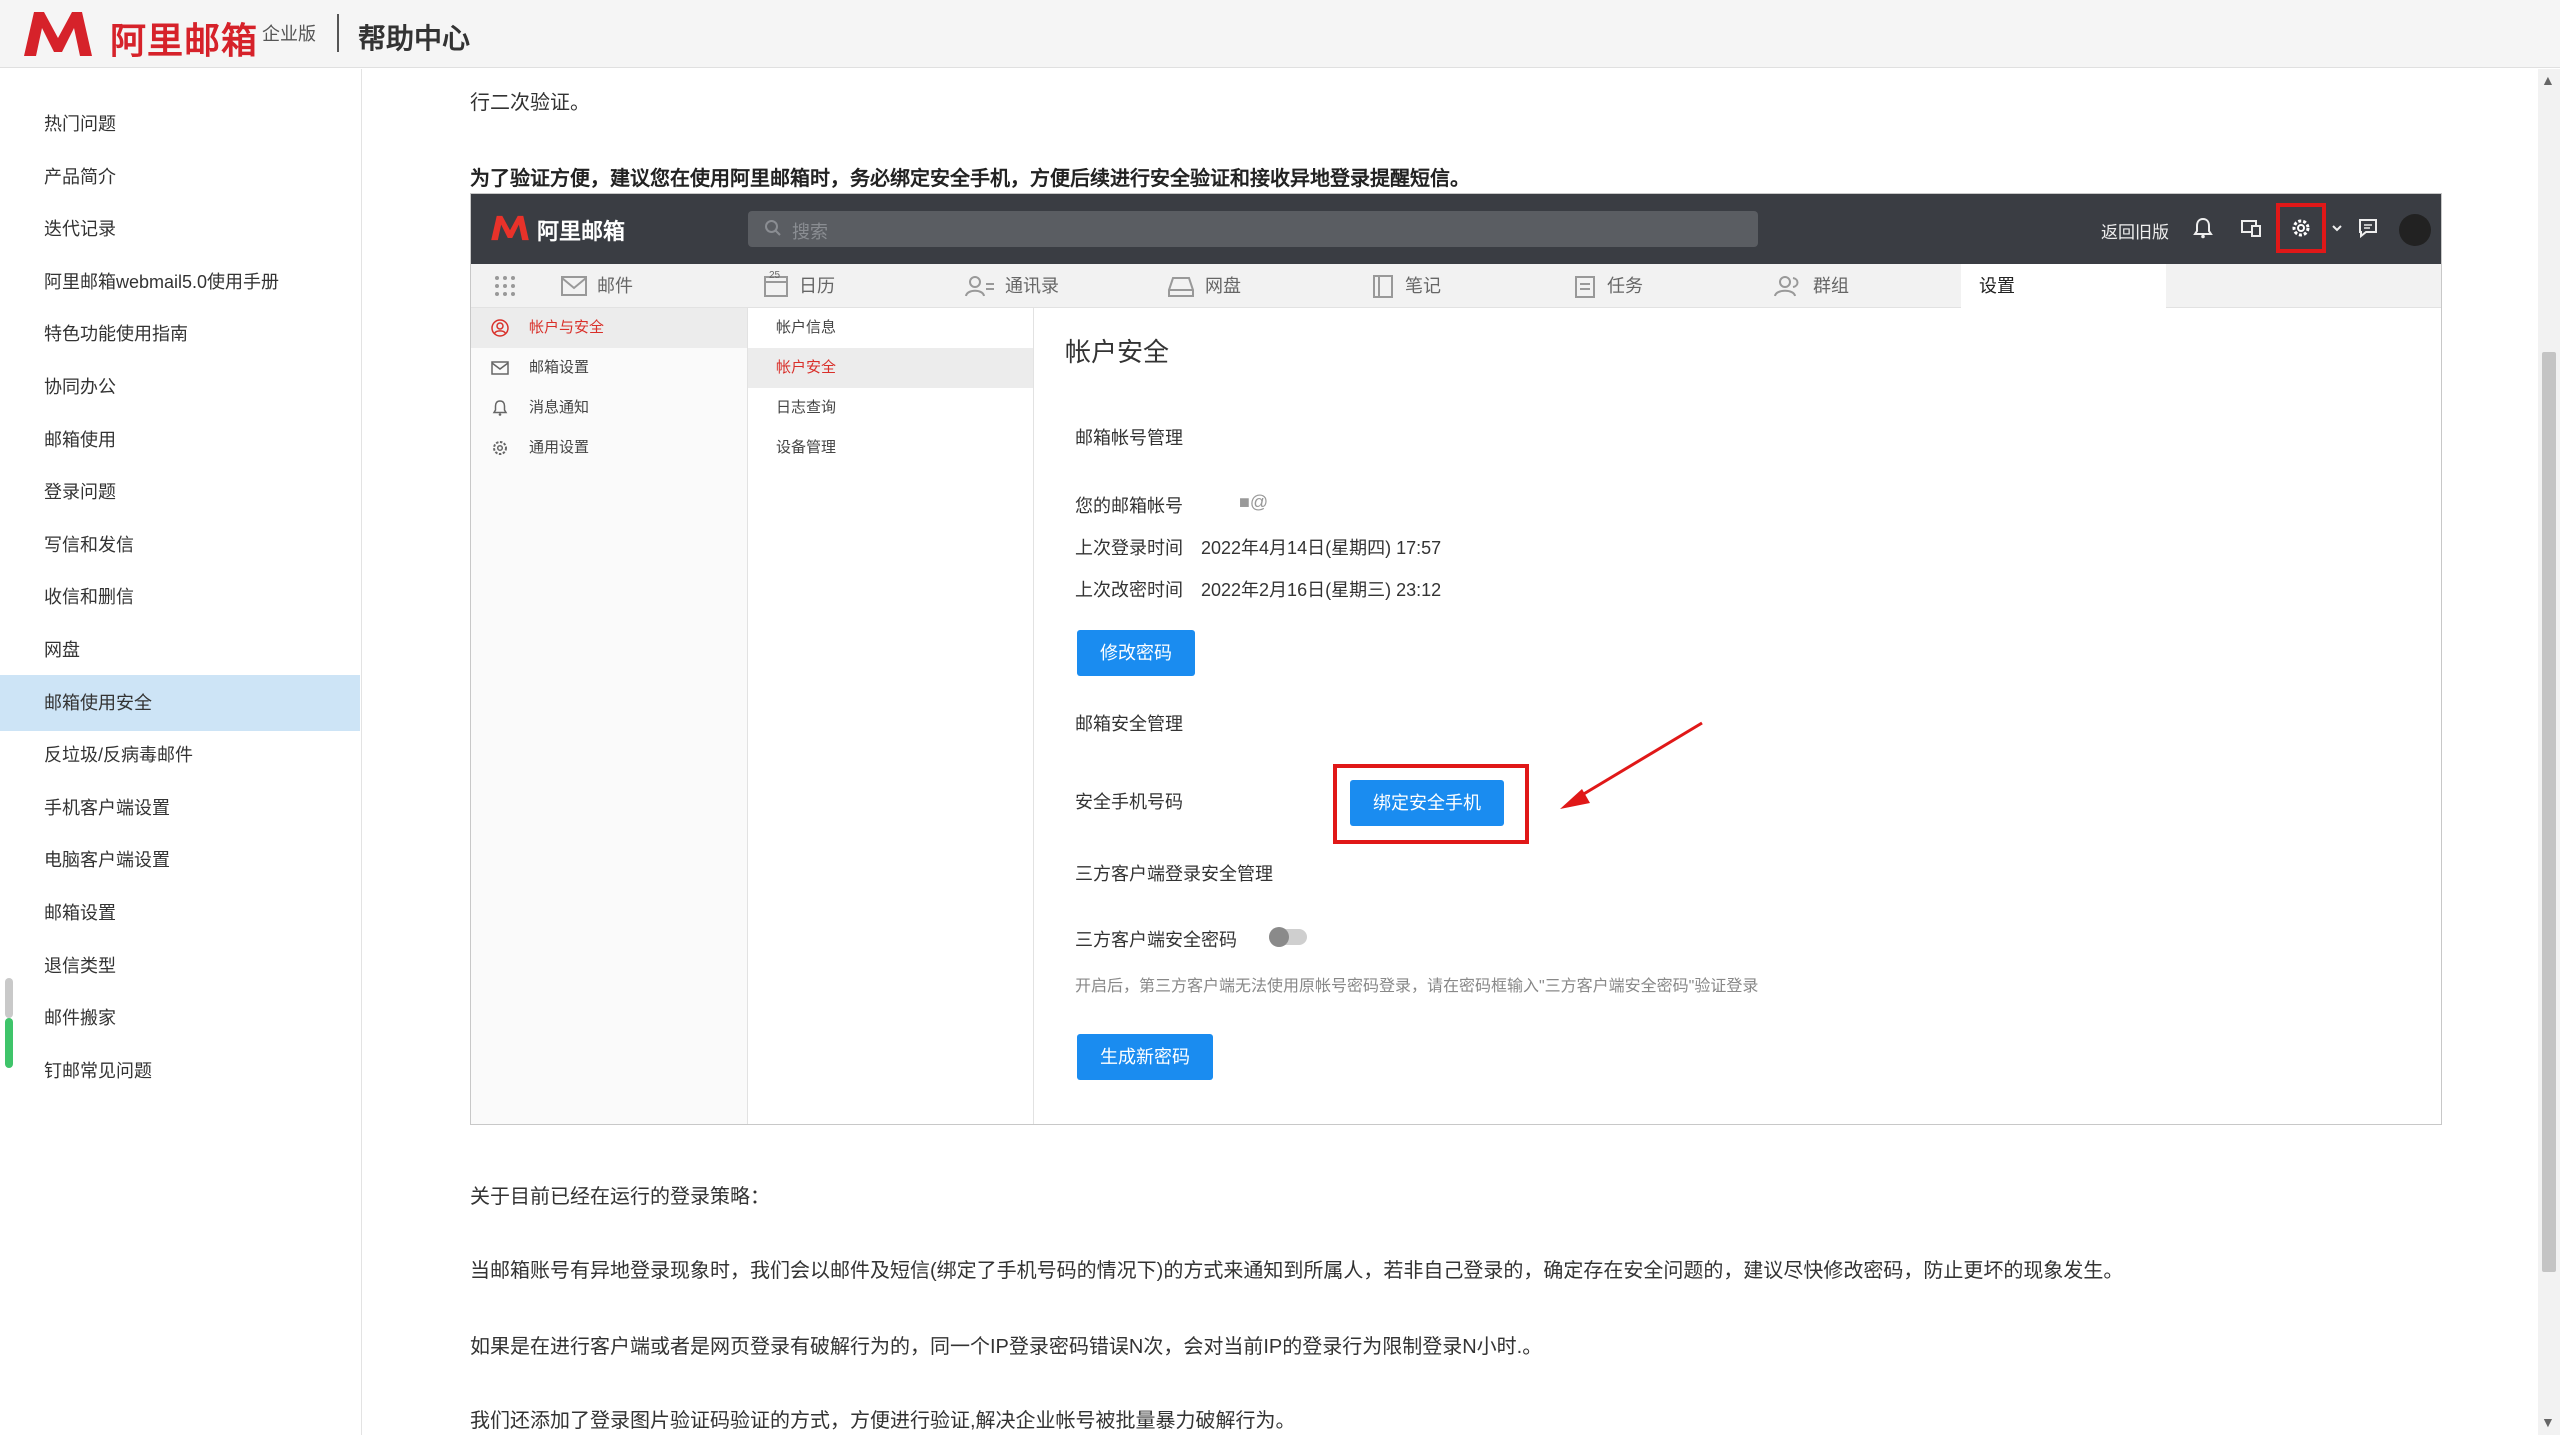 This screenshot has height=1435, width=2560. What do you see at coordinates (1181, 287) in the screenshot?
I see `drive-icon` at bounding box center [1181, 287].